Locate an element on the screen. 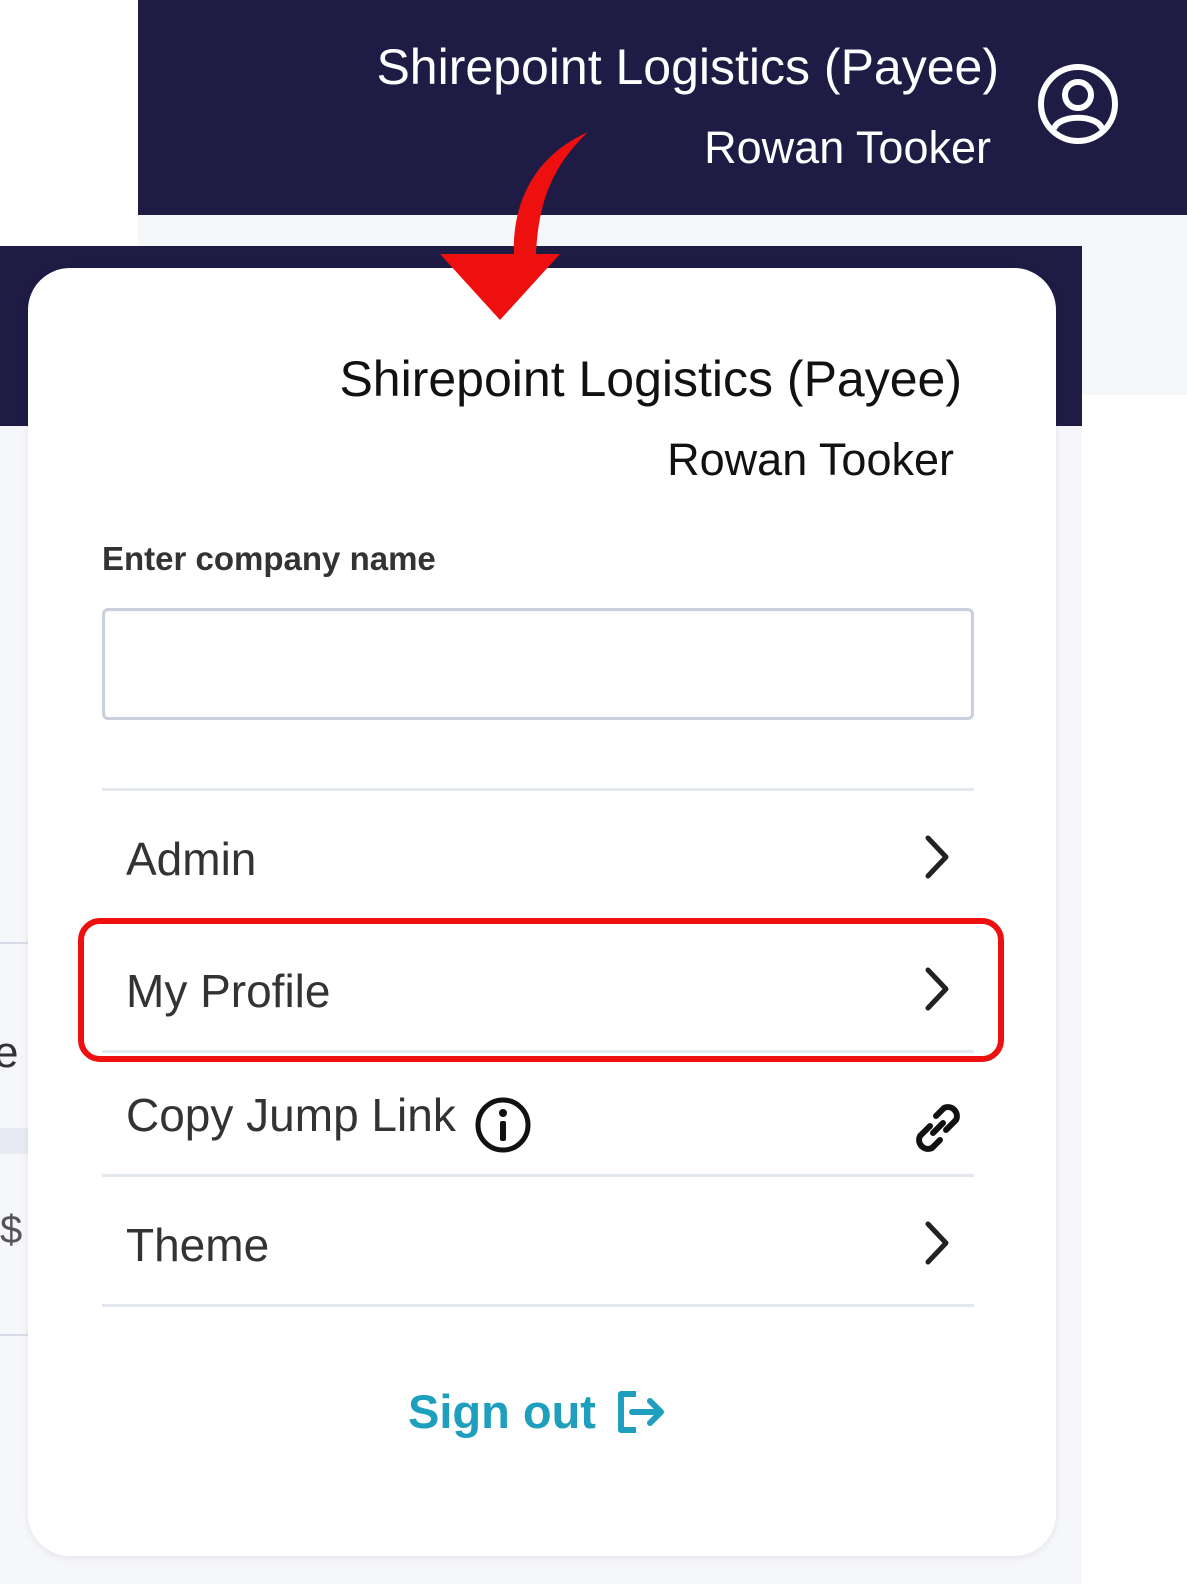 The width and height of the screenshot is (1187, 1584). info-icon is located at coordinates (503, 1125).